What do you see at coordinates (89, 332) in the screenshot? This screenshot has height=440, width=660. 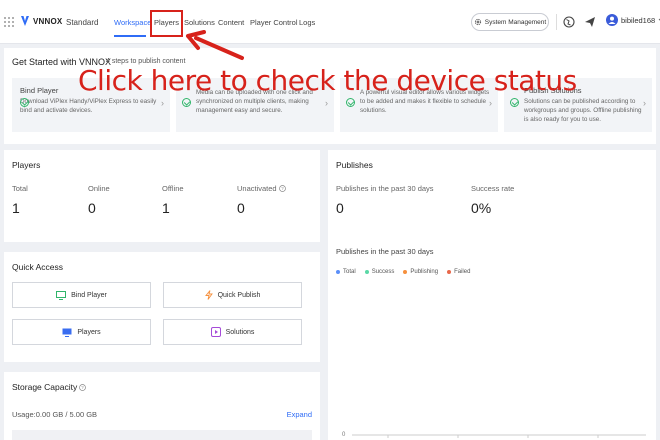 I see `players-shortcut-label: Players` at bounding box center [89, 332].